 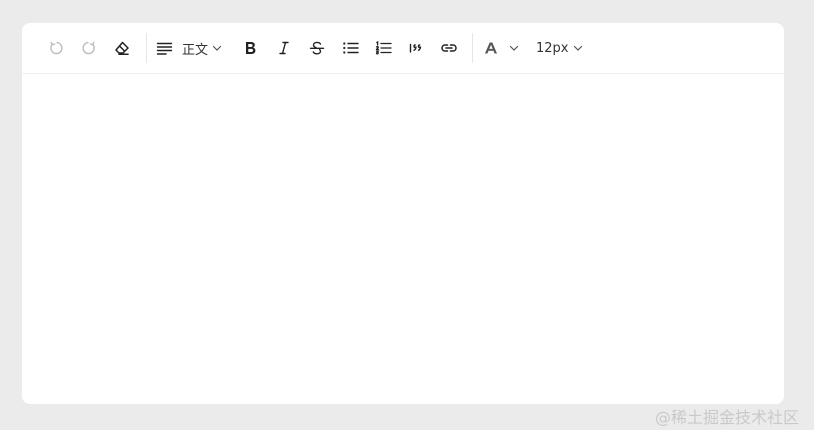 I want to click on numbered-list-icon, so click(x=383, y=47).